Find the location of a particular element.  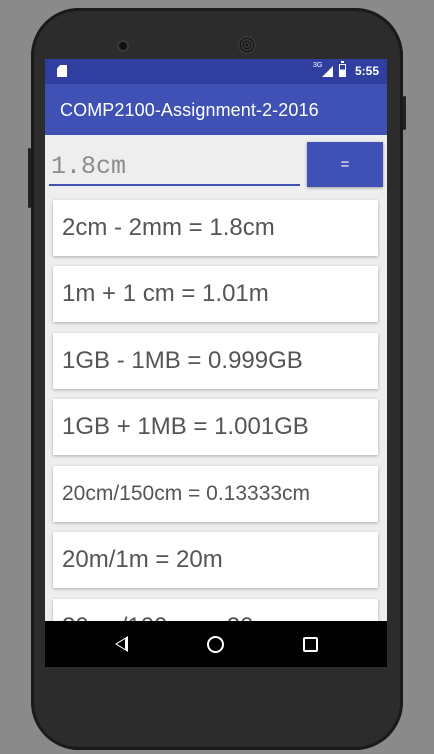

history-item-text: 1GB - 1MB = 0.999GB is located at coordinates (182, 360).